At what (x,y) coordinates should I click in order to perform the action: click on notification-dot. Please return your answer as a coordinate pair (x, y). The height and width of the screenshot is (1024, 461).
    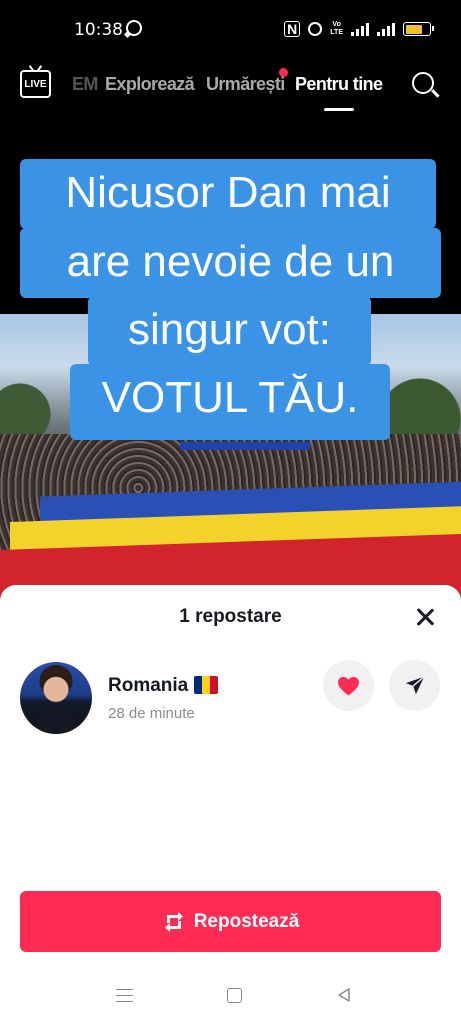
    Looking at the image, I should click on (283, 72).